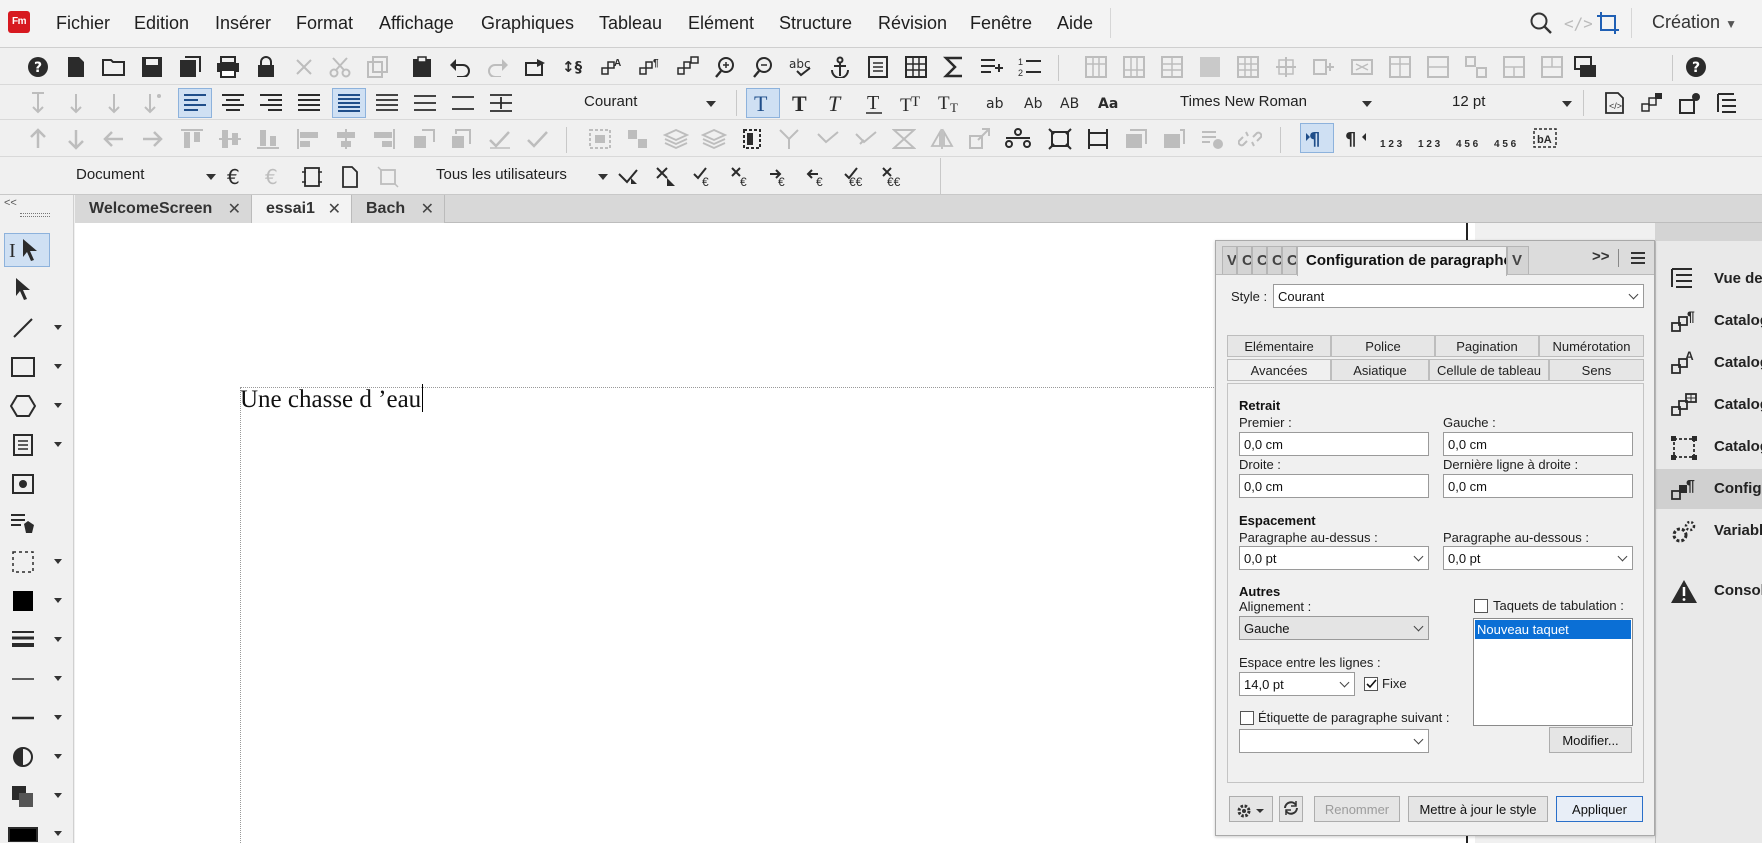 The width and height of the screenshot is (1762, 843). What do you see at coordinates (266, 67) in the screenshot?
I see `lock-icon` at bounding box center [266, 67].